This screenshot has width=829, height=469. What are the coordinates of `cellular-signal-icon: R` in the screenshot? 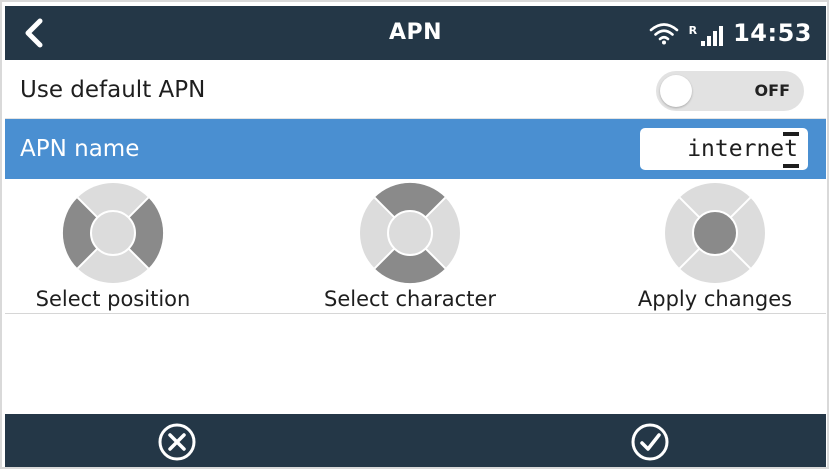 It's located at (706, 35).